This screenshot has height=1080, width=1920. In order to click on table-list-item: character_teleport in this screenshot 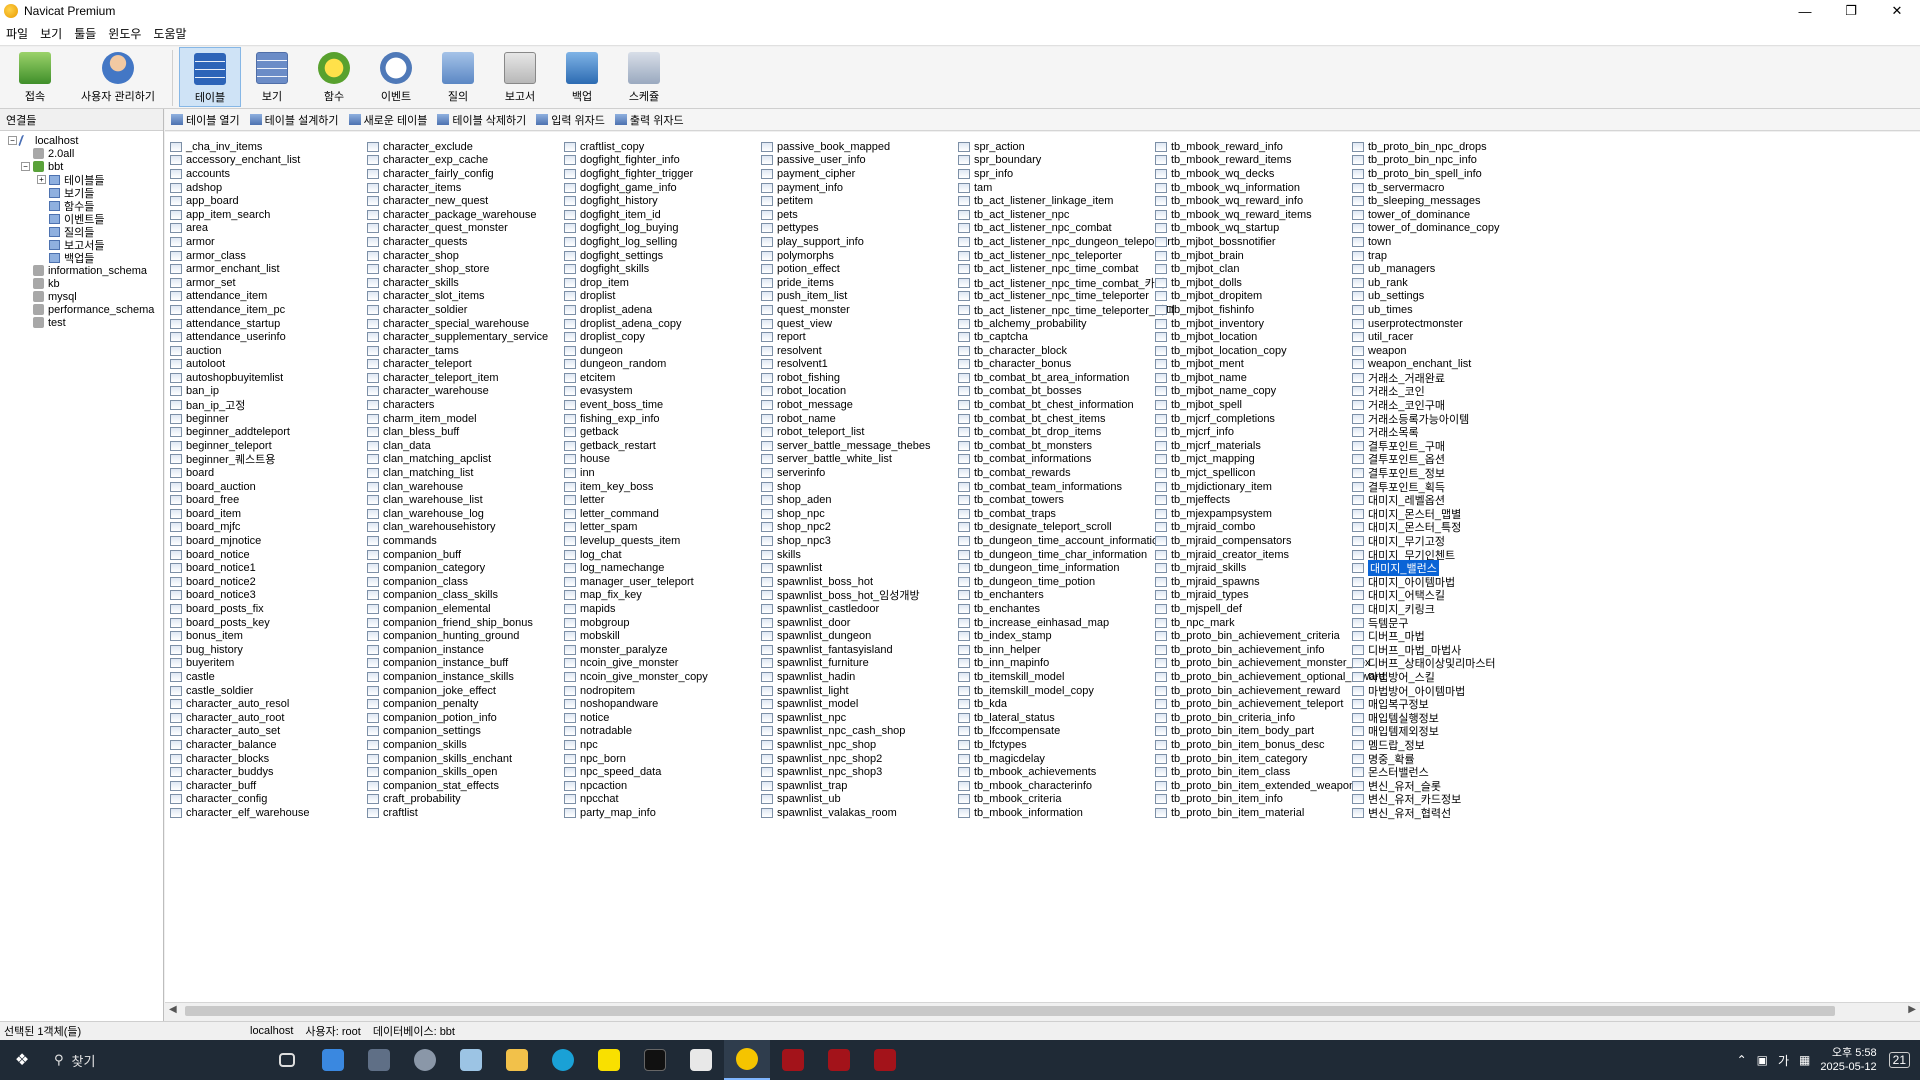, I will do `click(457, 365)`.